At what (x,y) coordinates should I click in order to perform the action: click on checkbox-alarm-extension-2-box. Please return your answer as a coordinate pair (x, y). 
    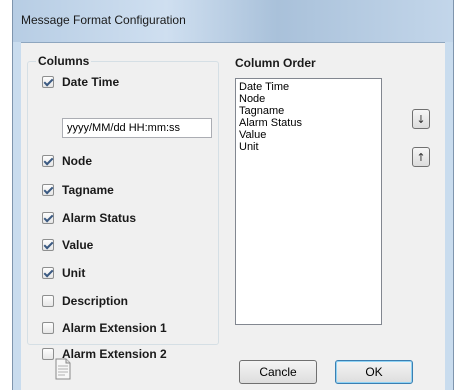
    Looking at the image, I should click on (48, 354).